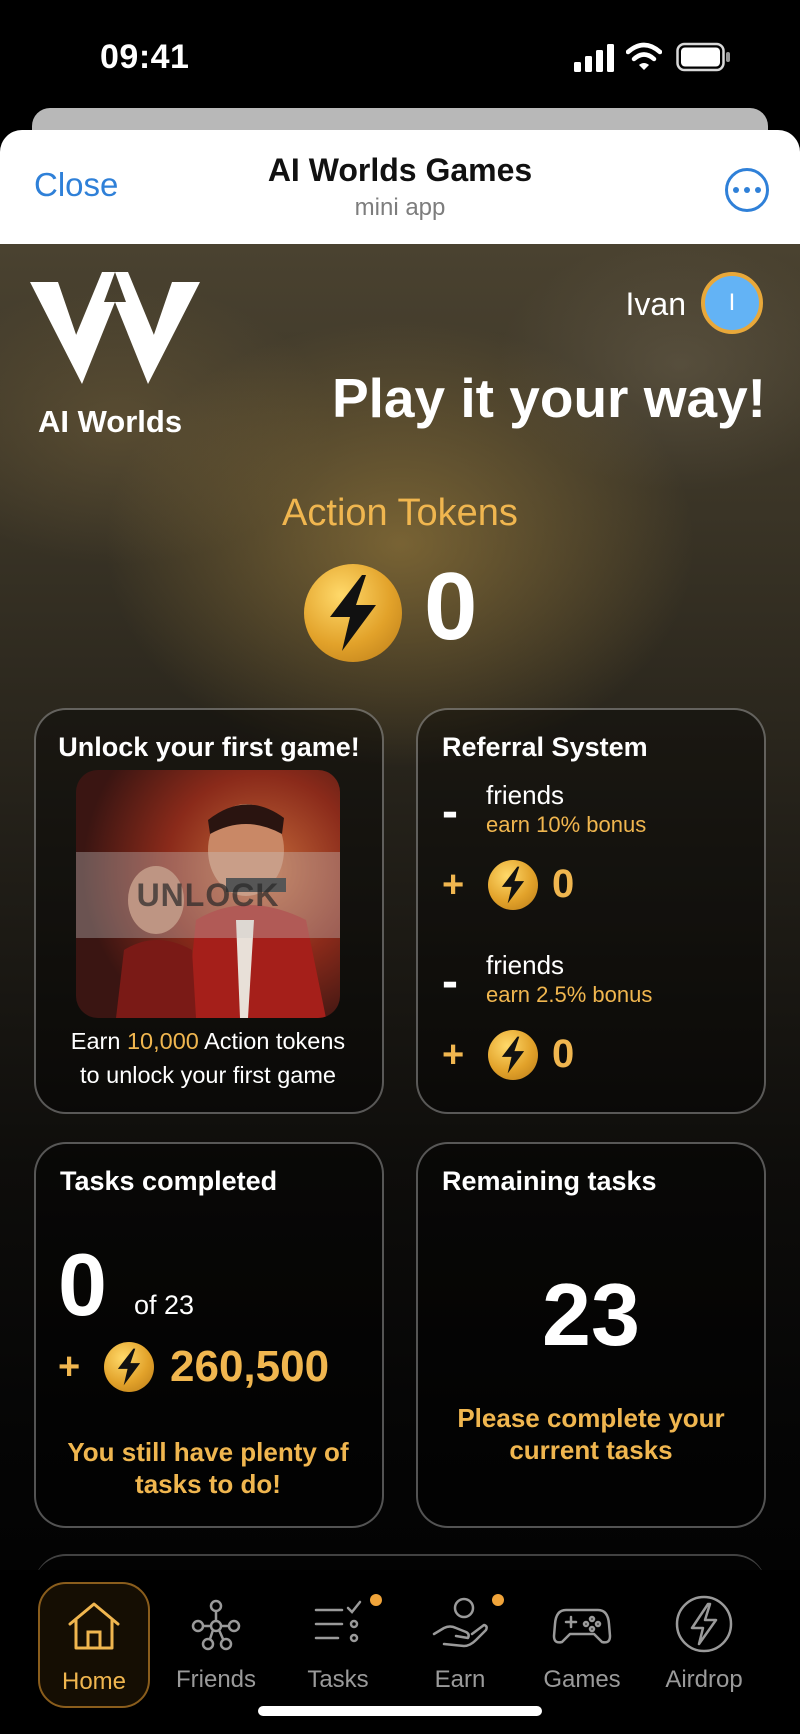 The image size is (800, 1734). What do you see at coordinates (400, 1711) in the screenshot?
I see `home-indicator` at bounding box center [400, 1711].